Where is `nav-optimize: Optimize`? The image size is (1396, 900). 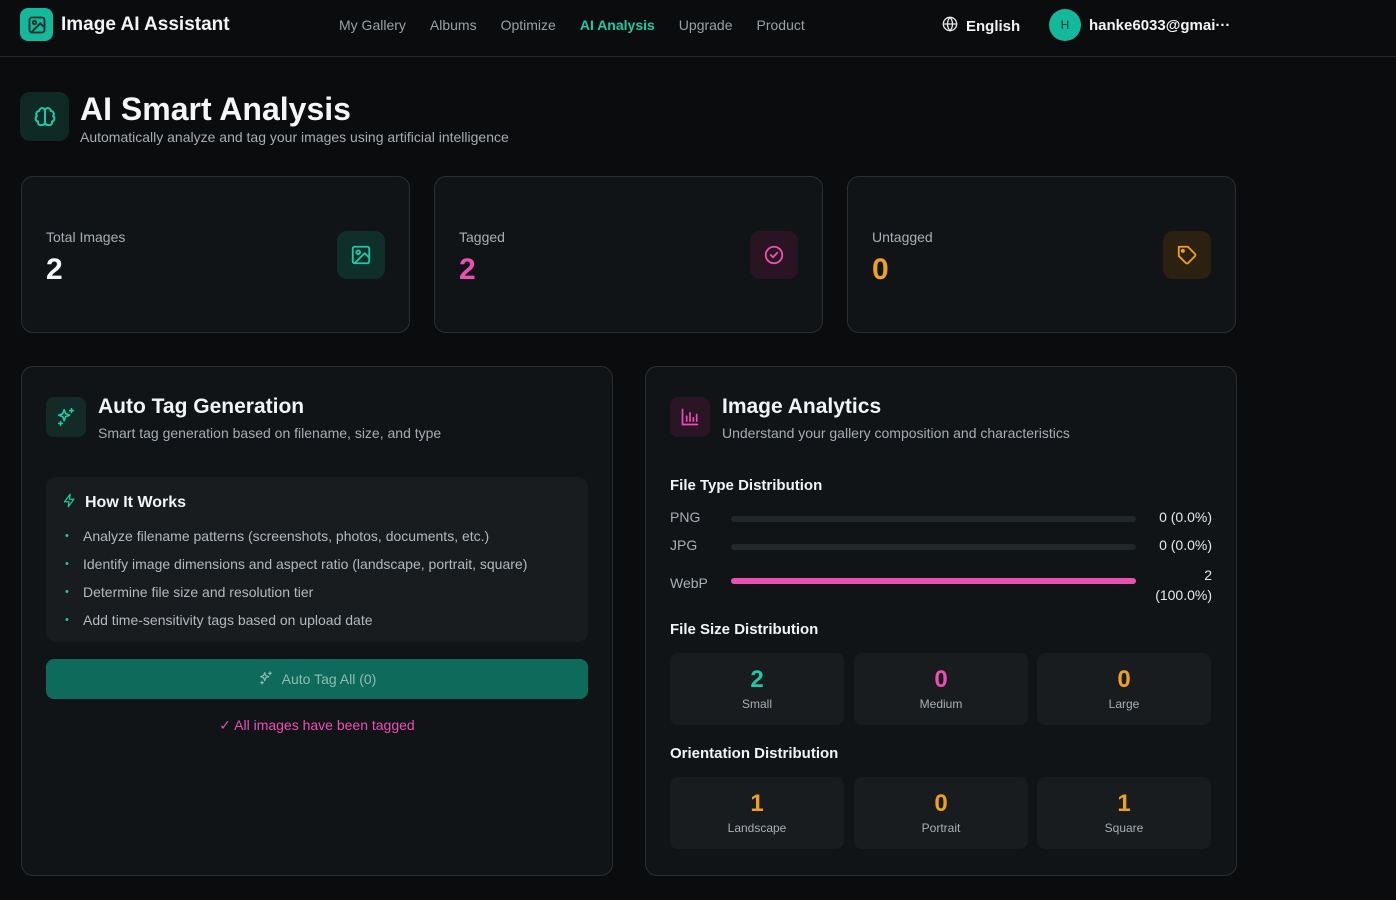
nav-optimize: Optimize is located at coordinates (528, 25).